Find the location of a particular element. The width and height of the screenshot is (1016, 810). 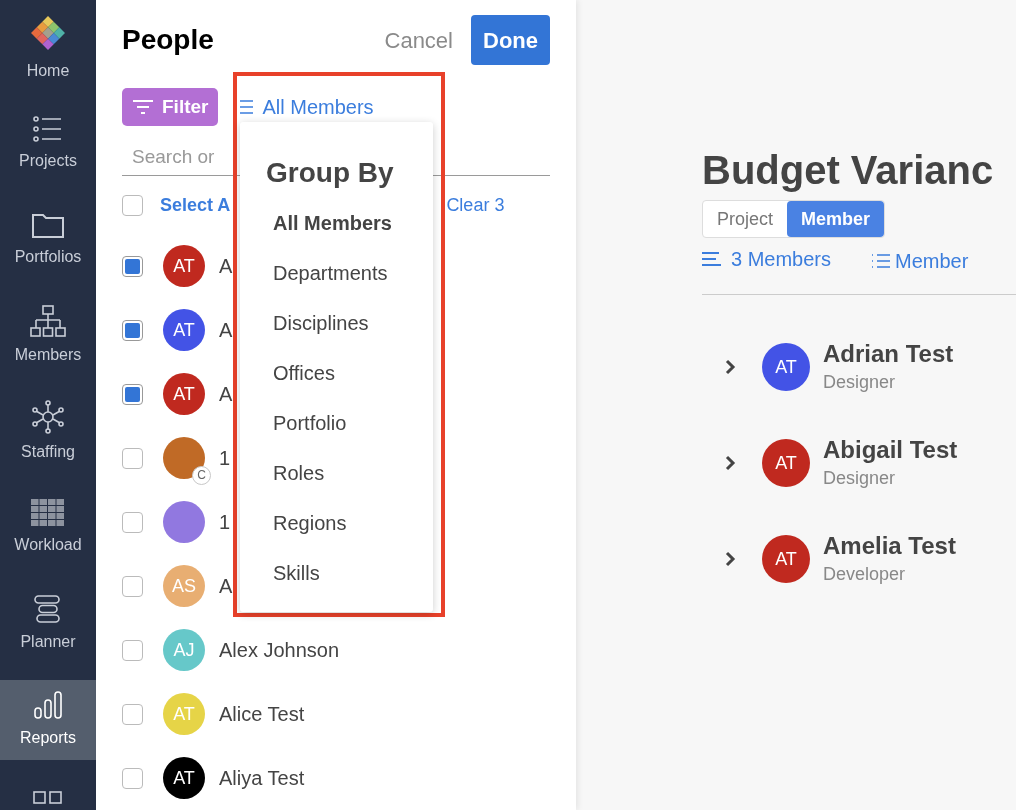

contractor-badge: C is located at coordinates (201, 475).